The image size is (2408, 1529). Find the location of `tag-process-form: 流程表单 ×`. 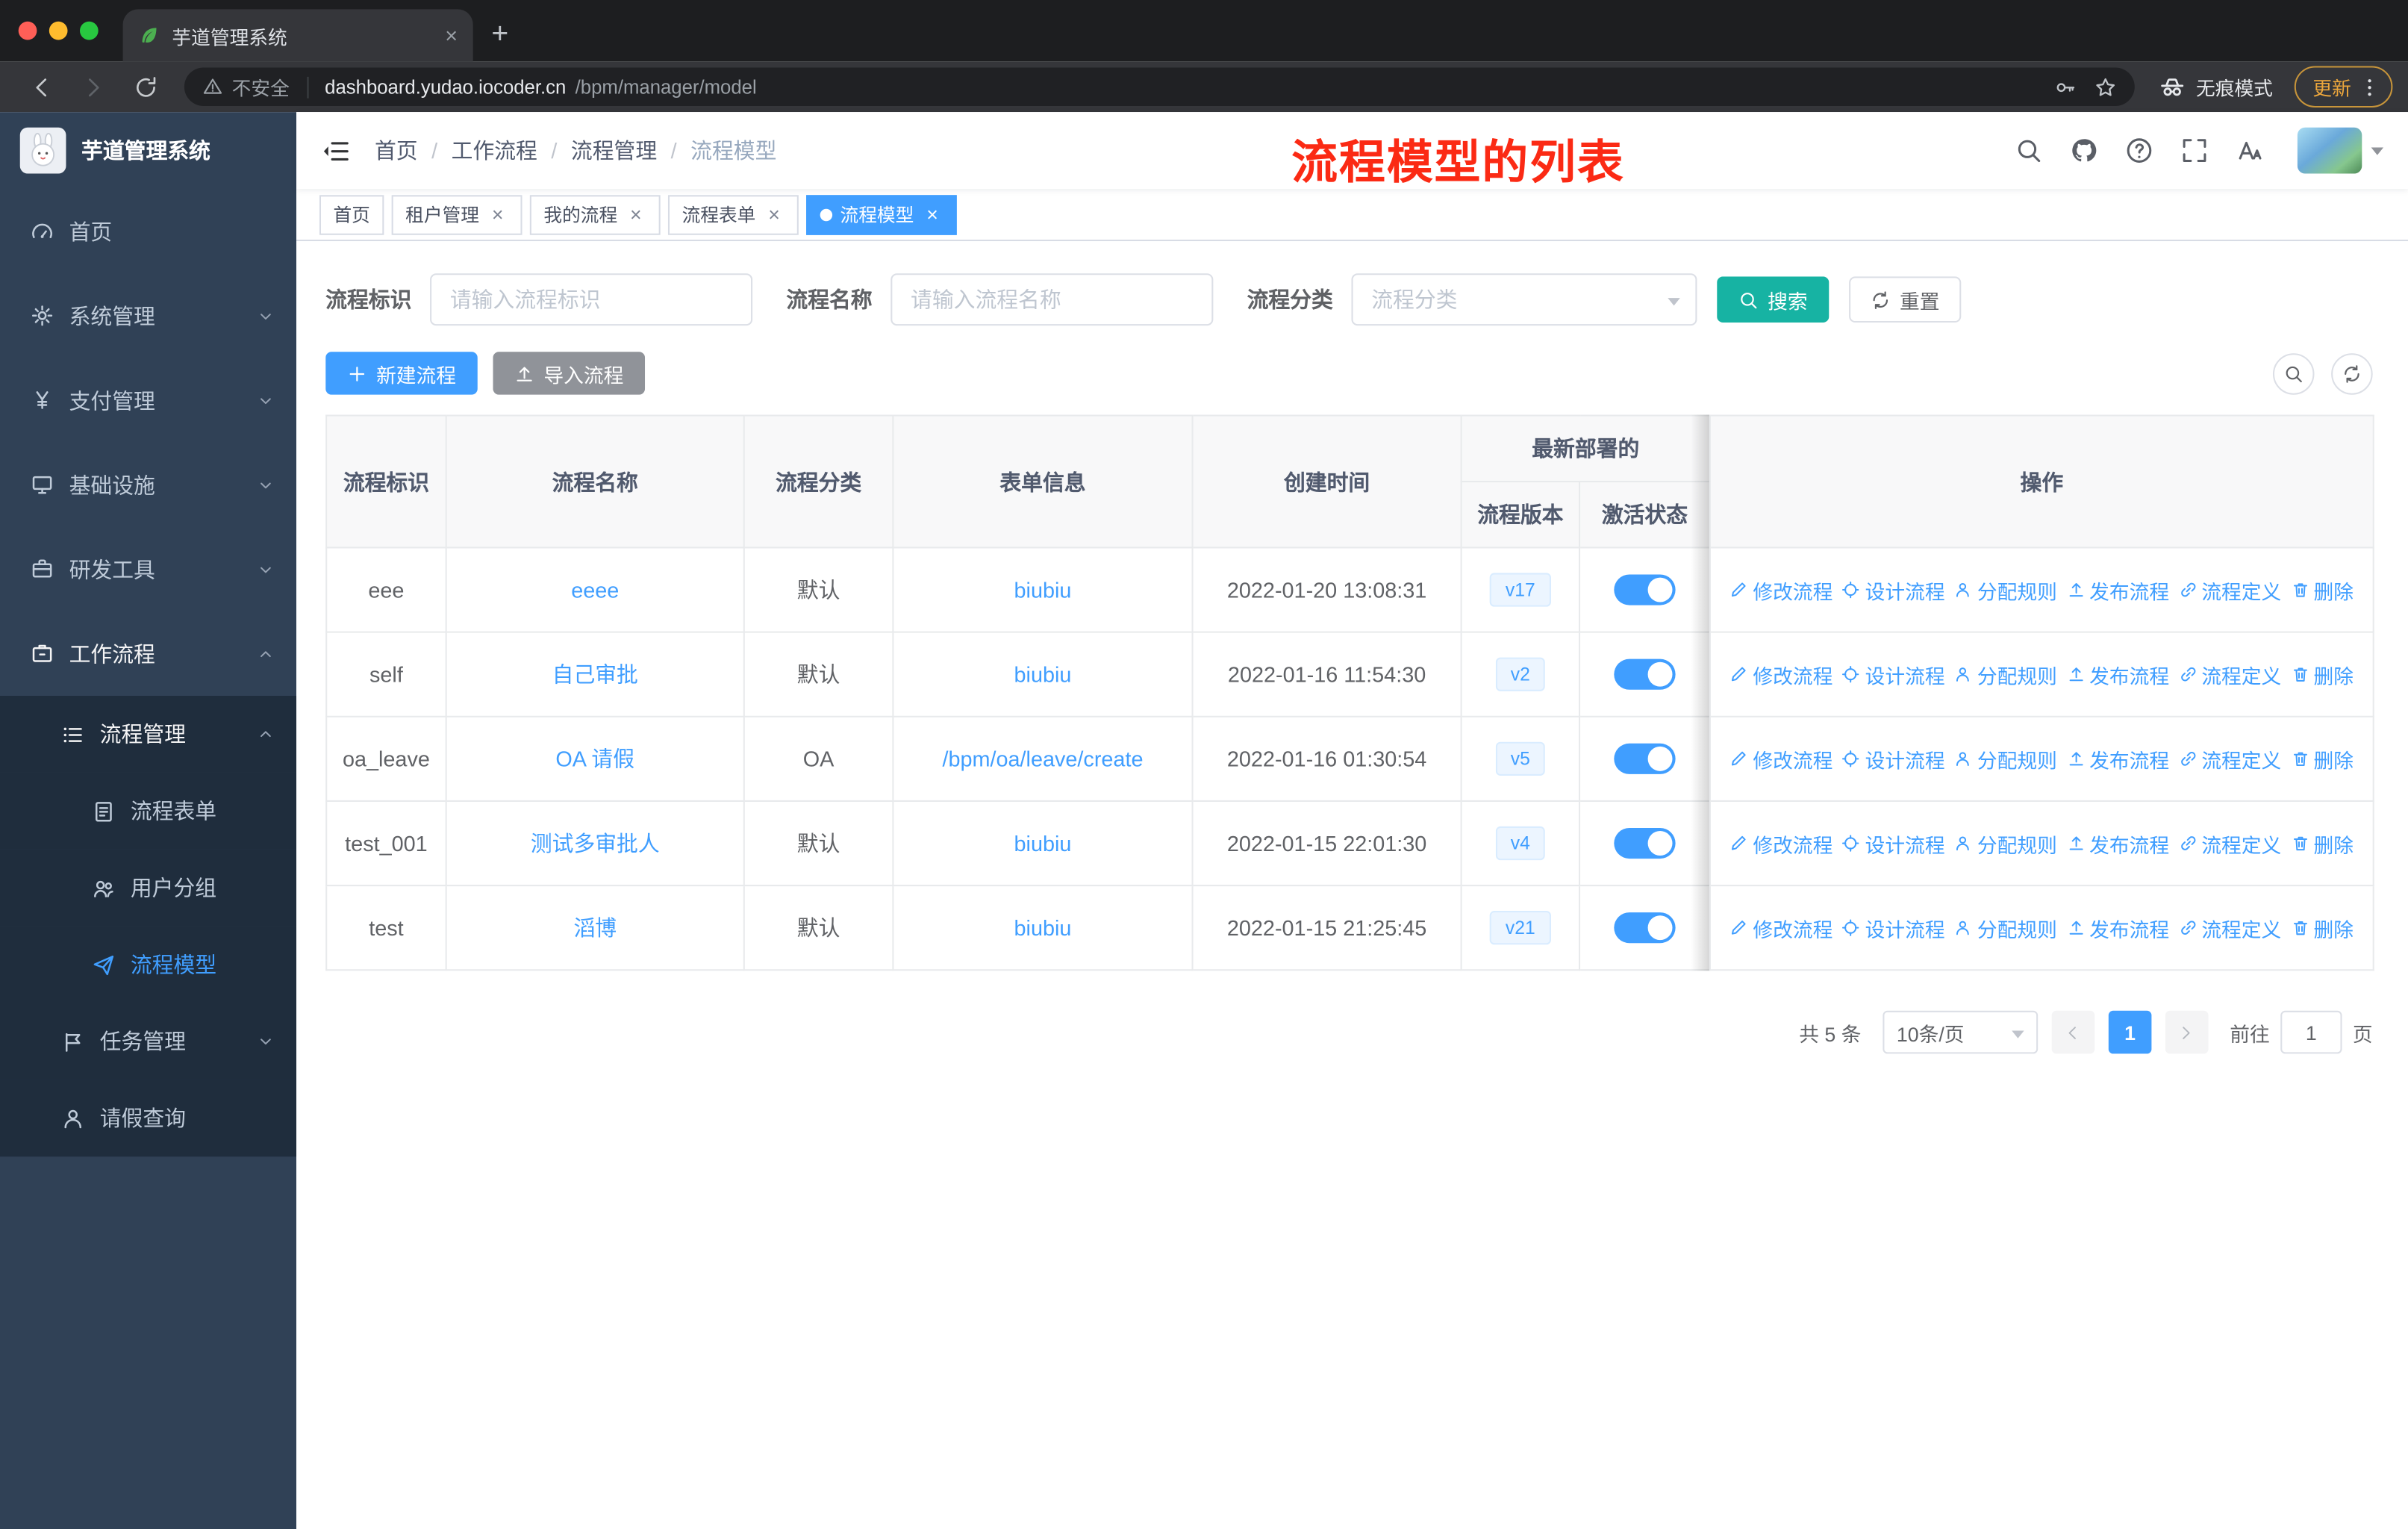

tag-process-form: 流程表单 × is located at coordinates (733, 214).